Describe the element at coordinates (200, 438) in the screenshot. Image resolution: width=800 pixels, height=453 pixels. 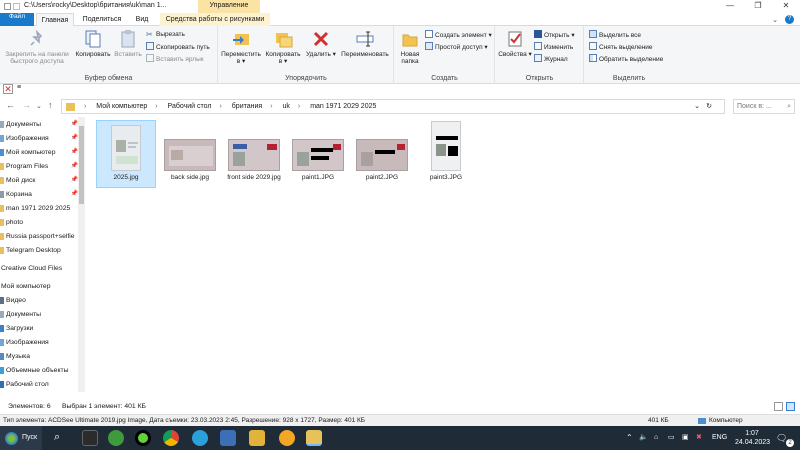
I see `telegram-icon` at that location.